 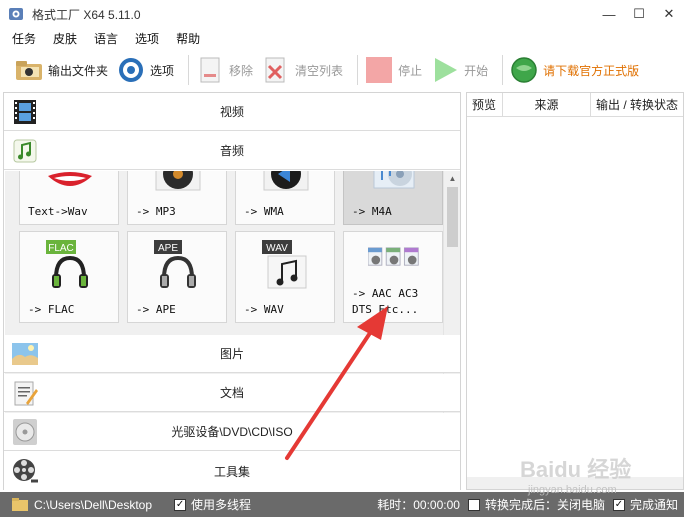 What do you see at coordinates (485, 104) in the screenshot?
I see `column-preview: 预览` at bounding box center [485, 104].